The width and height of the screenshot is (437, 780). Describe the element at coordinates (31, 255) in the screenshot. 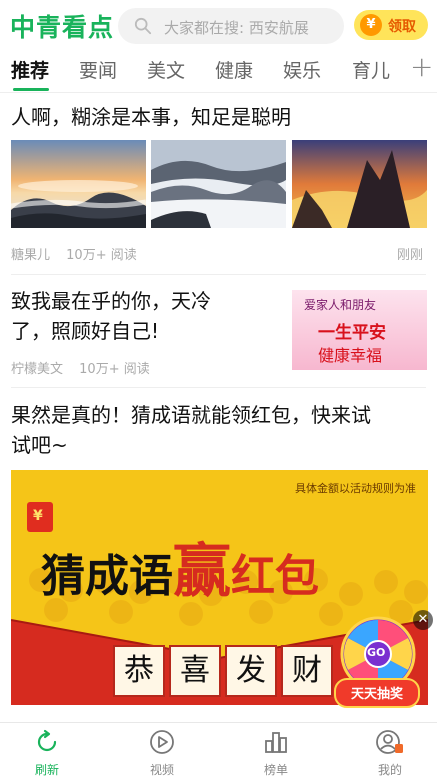

I see `article-source: 糖果儿` at that location.